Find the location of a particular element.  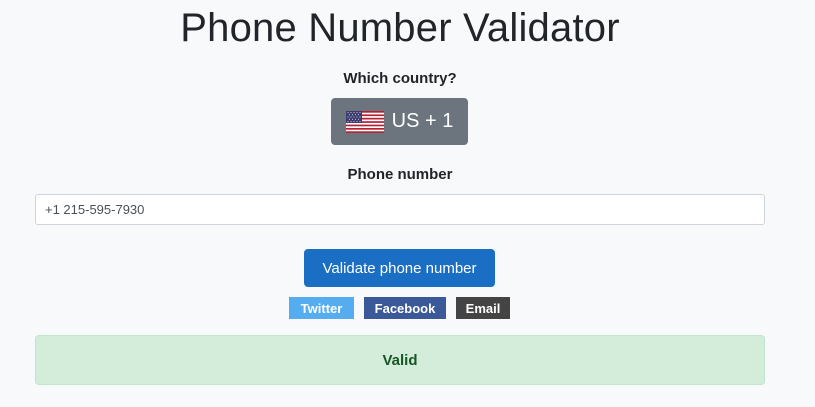

facebook-share-button: Facebook is located at coordinates (405, 308).